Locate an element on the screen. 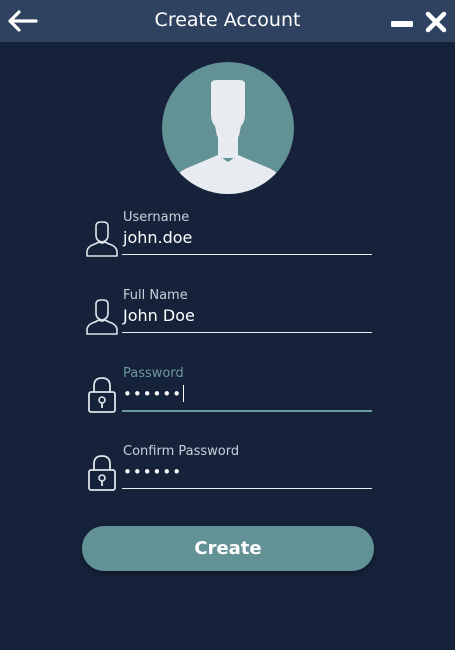  confirm-password-value: •••••• is located at coordinates (153, 472).